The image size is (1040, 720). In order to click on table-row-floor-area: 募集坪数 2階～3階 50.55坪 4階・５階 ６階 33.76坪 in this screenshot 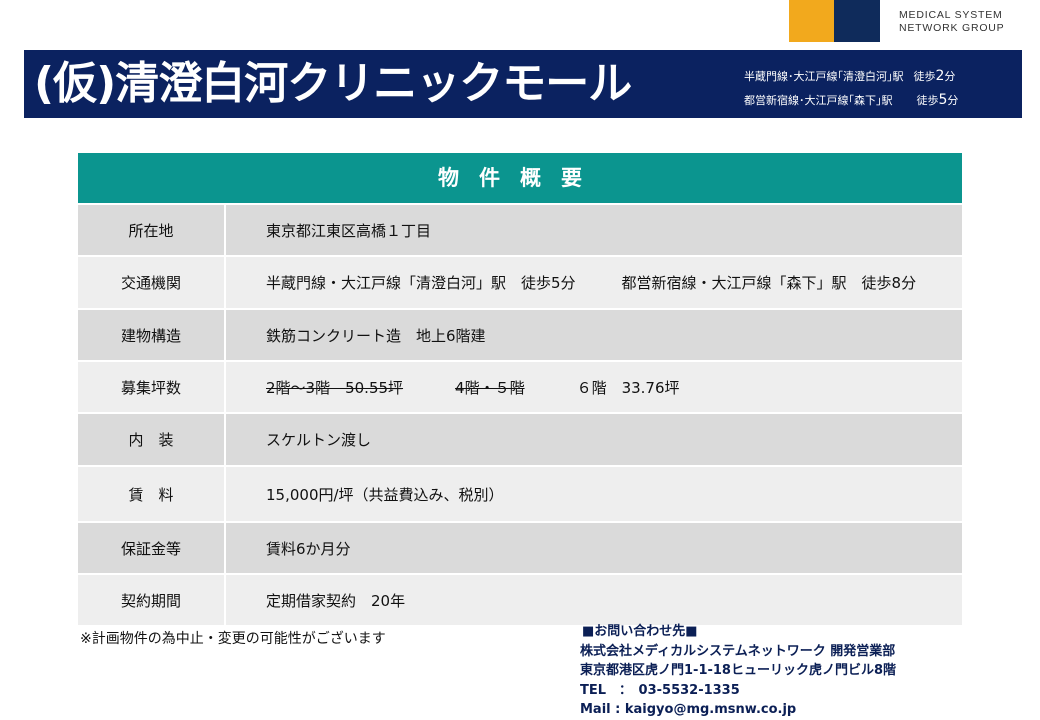, I will do `click(520, 388)`.